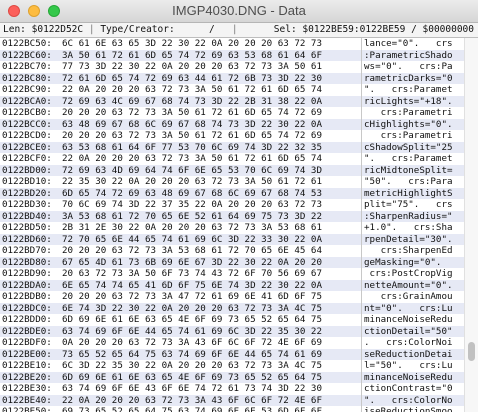 The image size is (478, 412). Describe the element at coordinates (408, 366) in the screenshot. I see `row-ascii-text: l="50". crs:Lu` at that location.